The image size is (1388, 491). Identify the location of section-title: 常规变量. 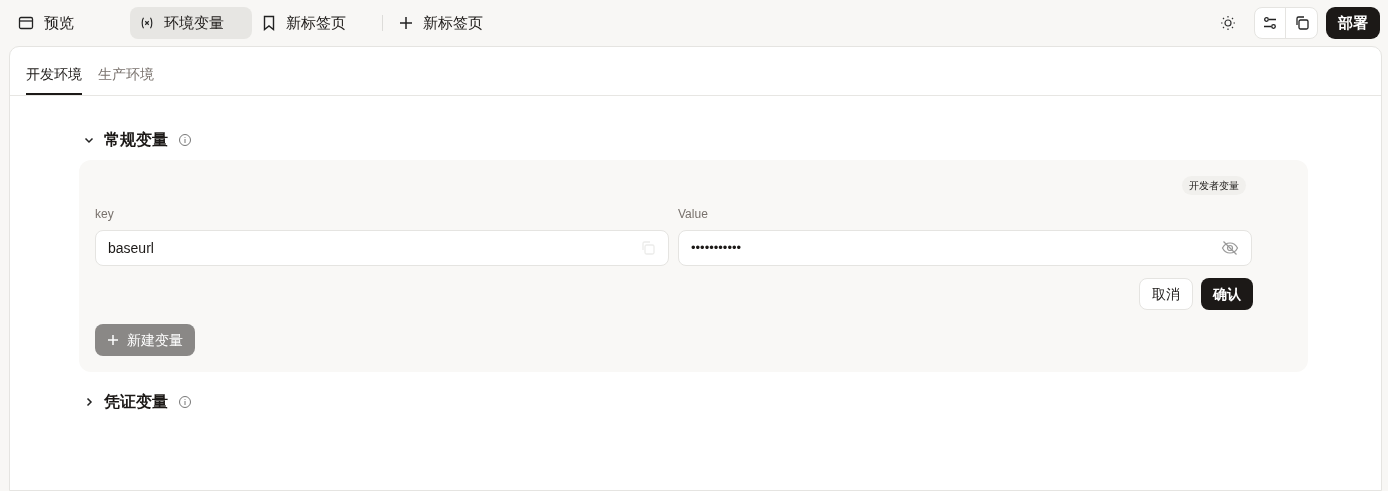
(136, 140).